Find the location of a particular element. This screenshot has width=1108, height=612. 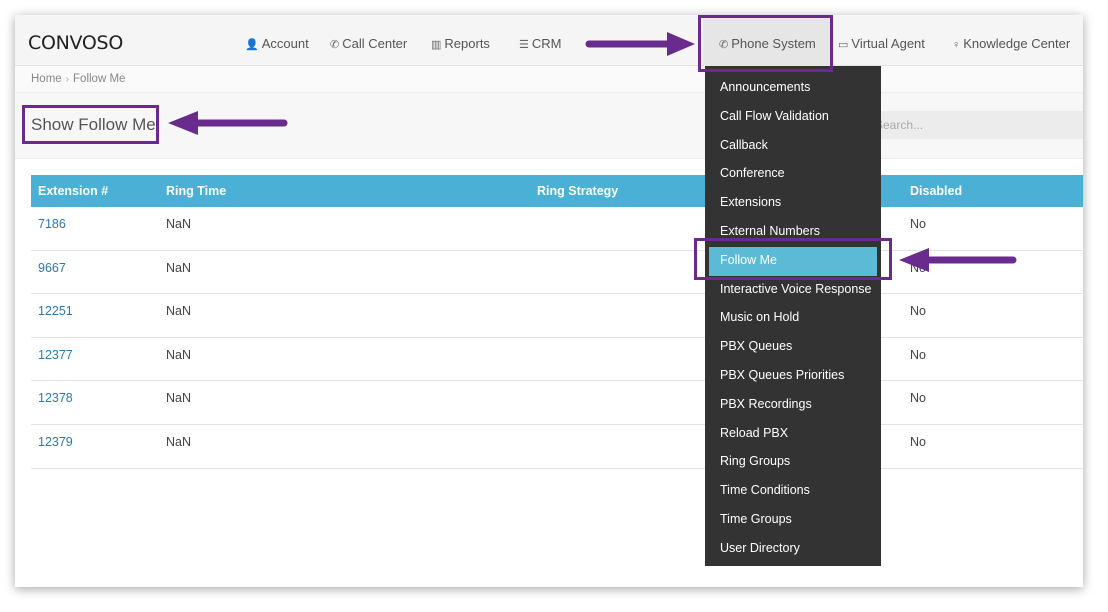

extension-link: 12379 is located at coordinates (55, 442).